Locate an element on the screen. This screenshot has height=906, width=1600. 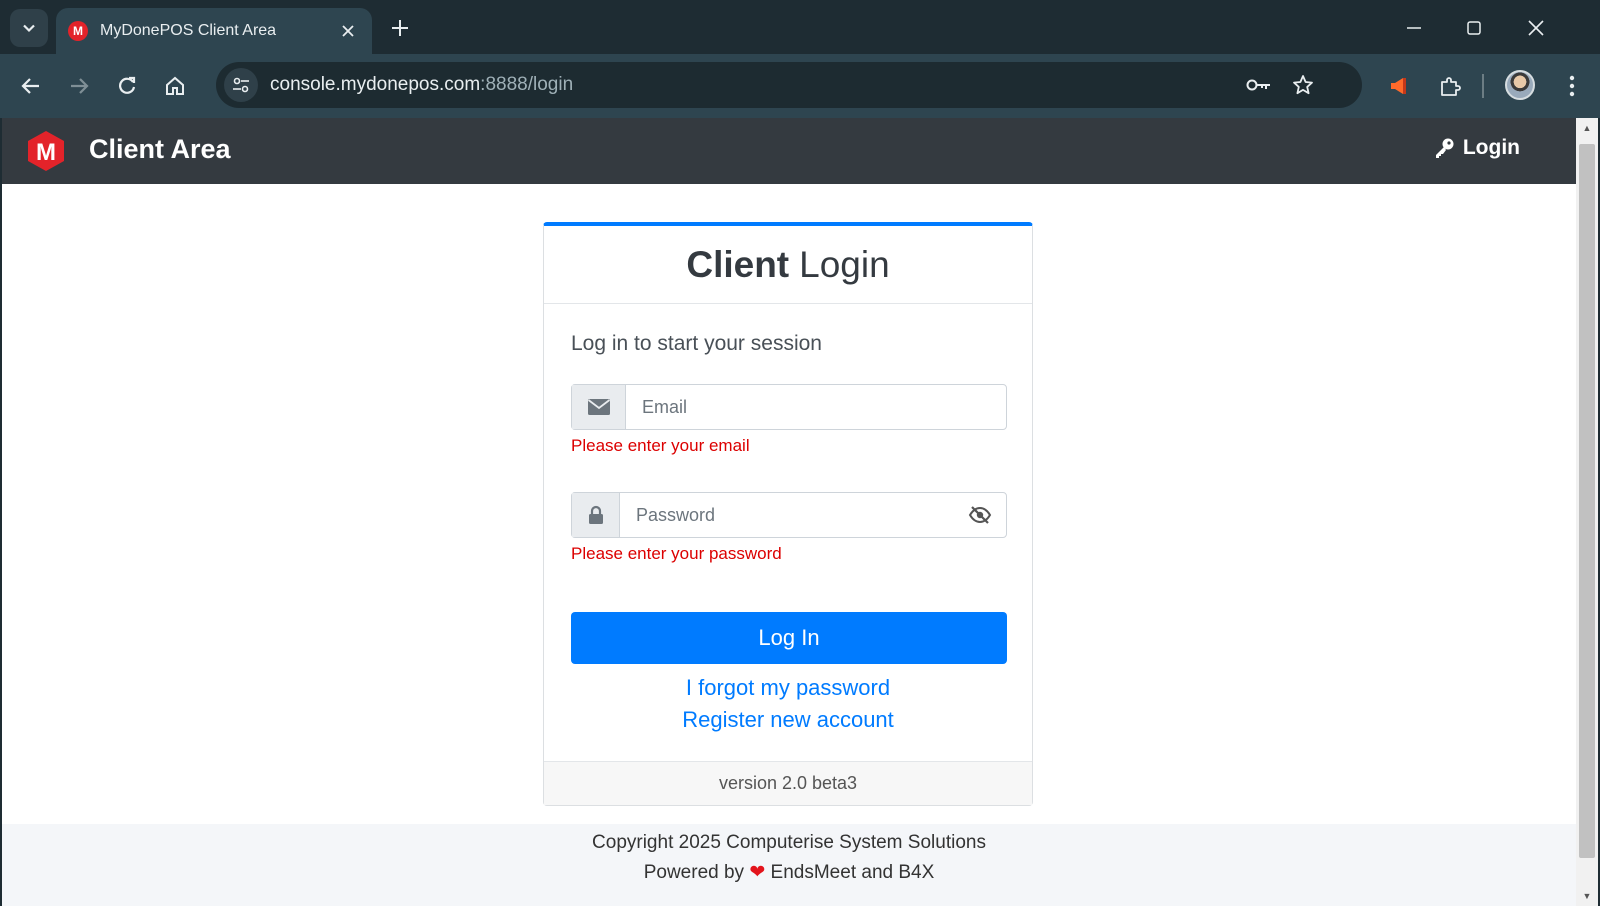
new-tab-button is located at coordinates (400, 28).